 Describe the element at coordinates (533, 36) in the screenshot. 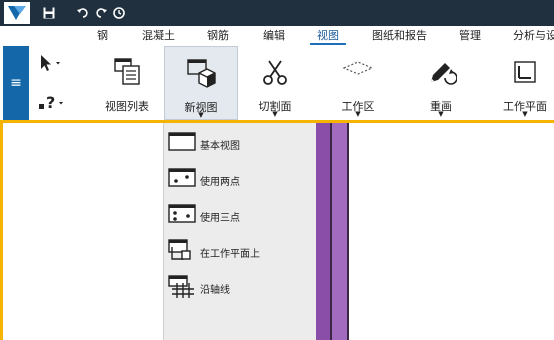

I see `menu-item-analysis-design: 分析与设` at that location.